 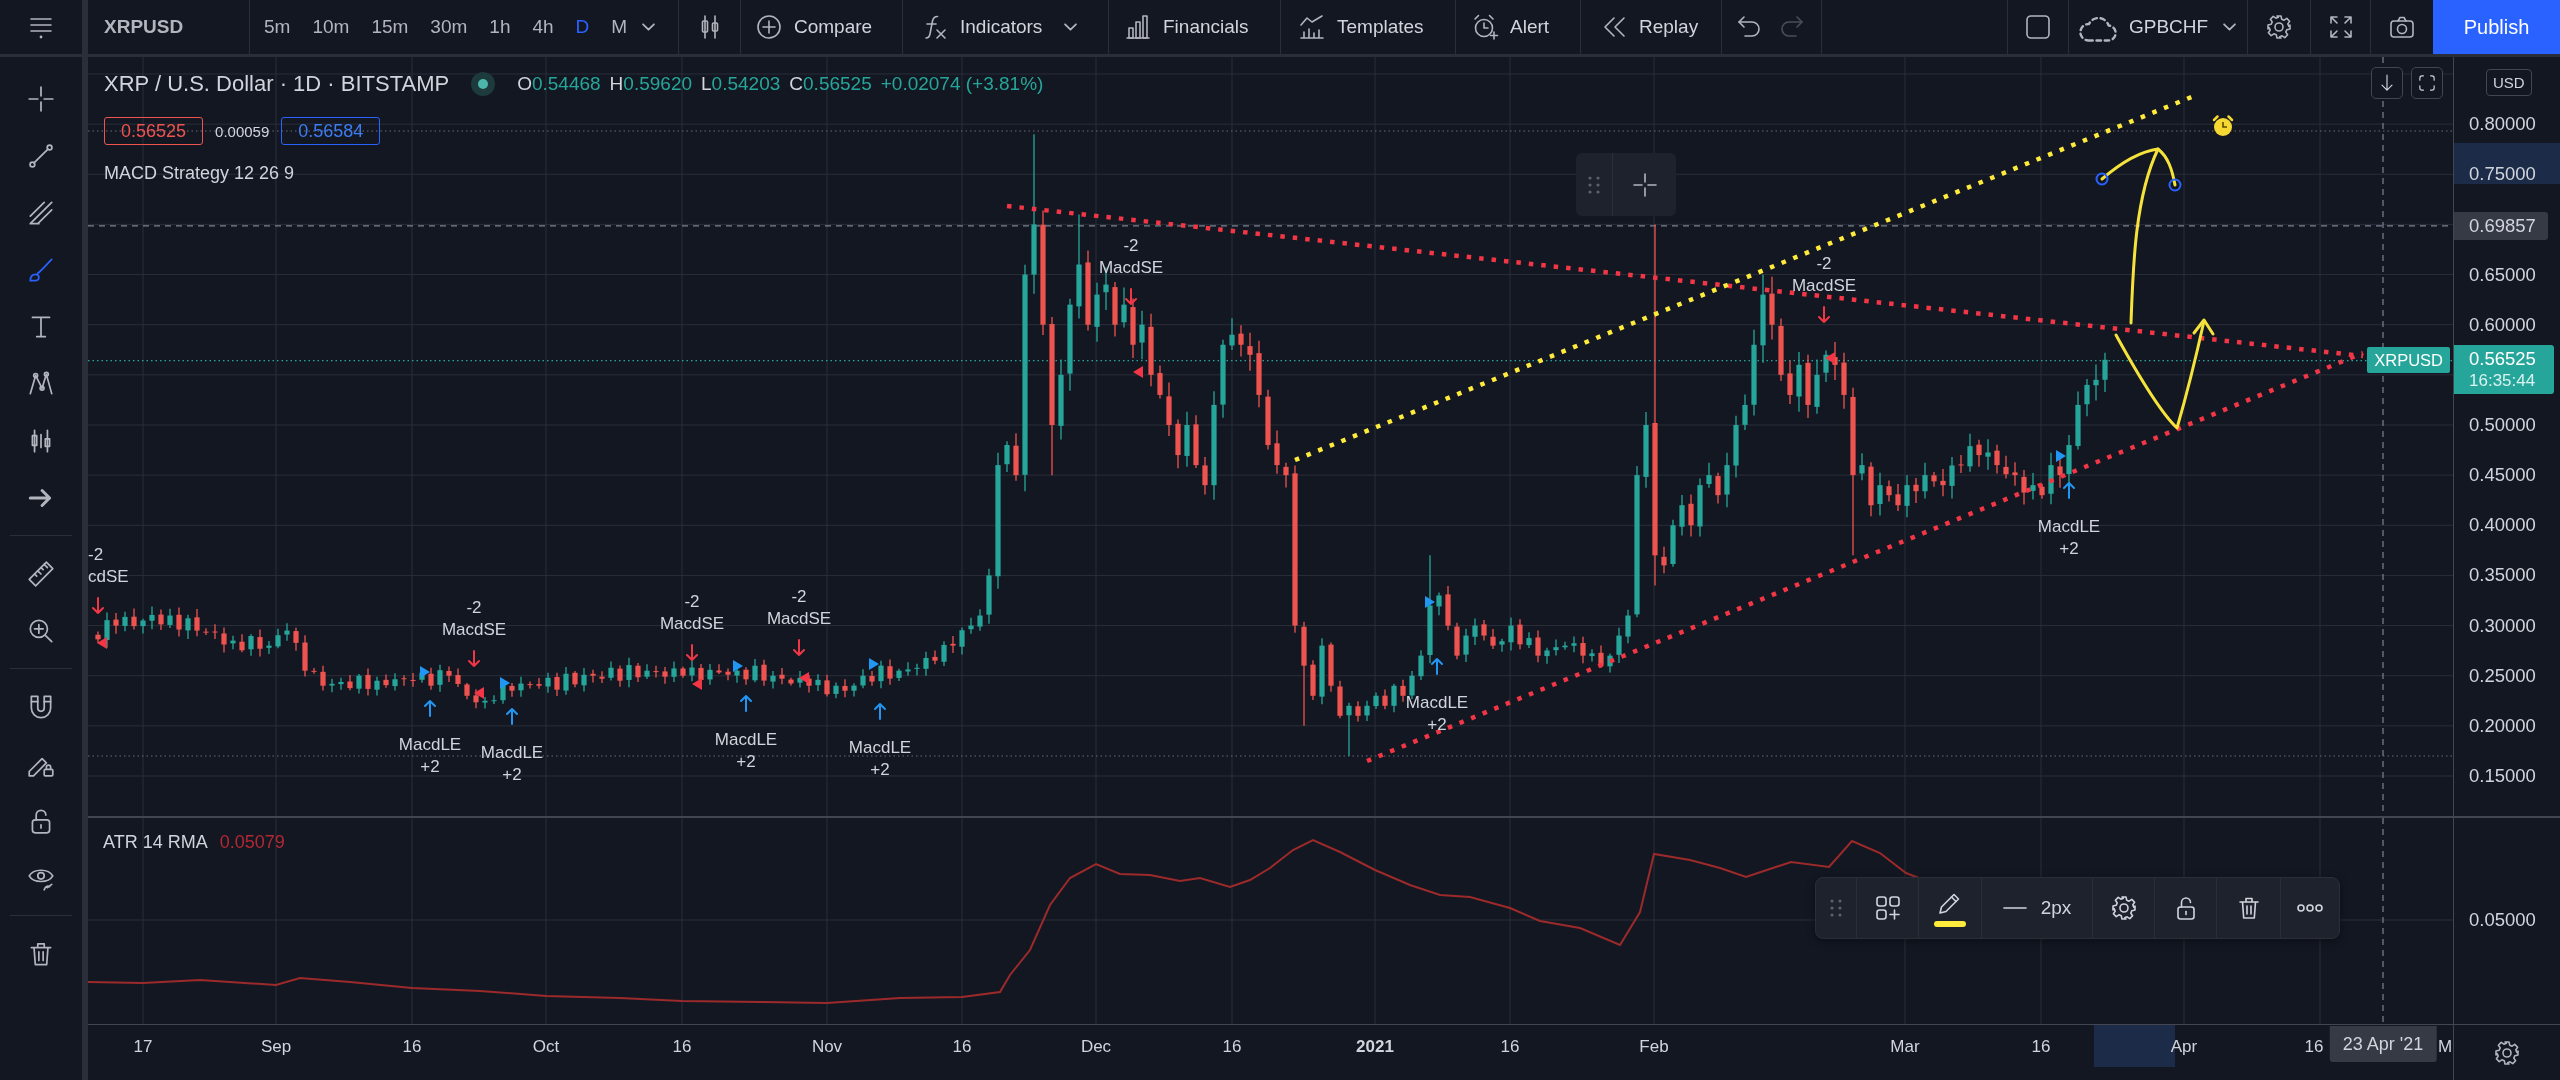 What do you see at coordinates (154, 131) in the screenshot?
I see `sell-button: 0.56525` at bounding box center [154, 131].